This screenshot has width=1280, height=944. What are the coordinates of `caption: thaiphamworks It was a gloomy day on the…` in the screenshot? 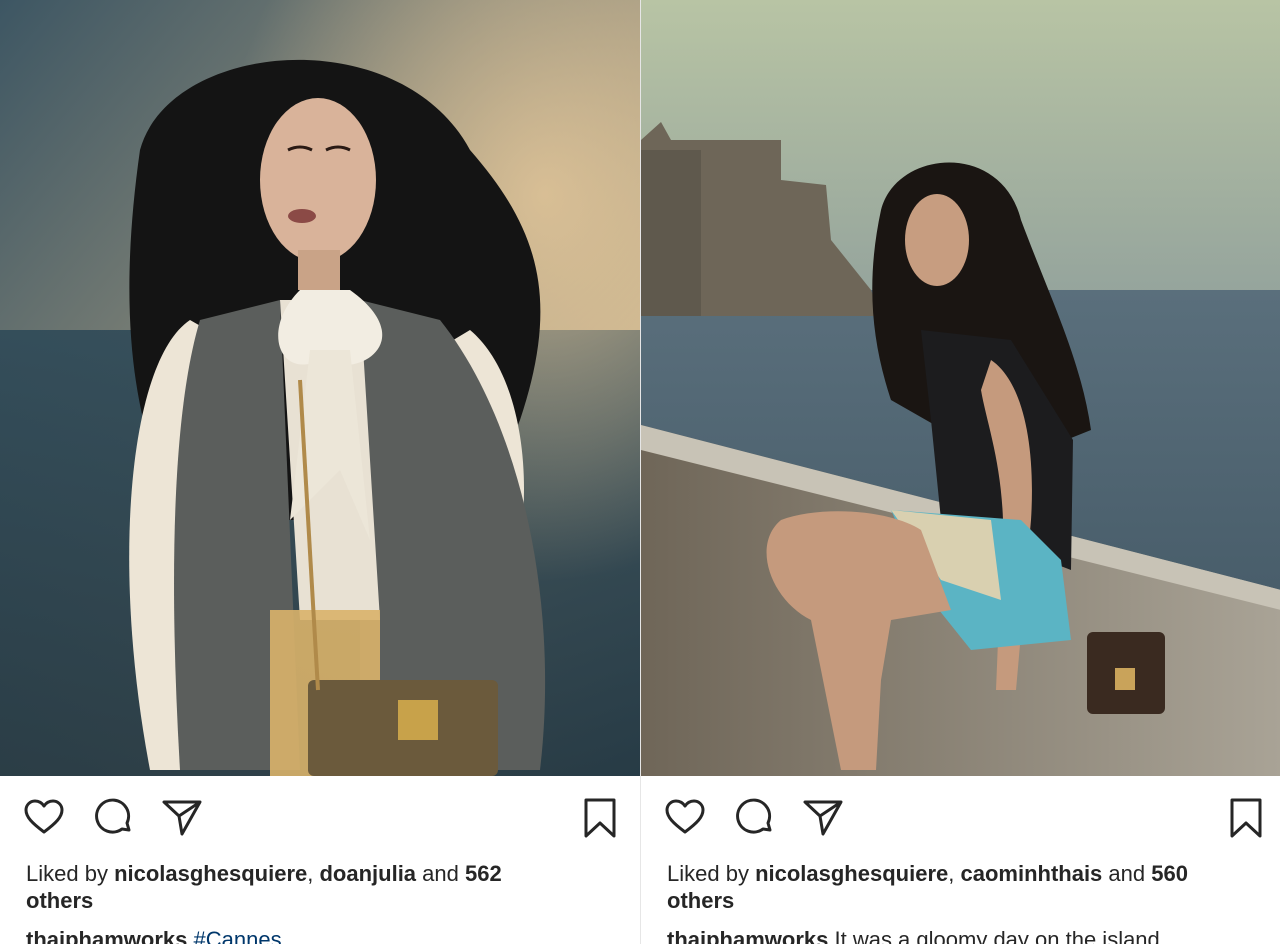 It's located at (967, 935).